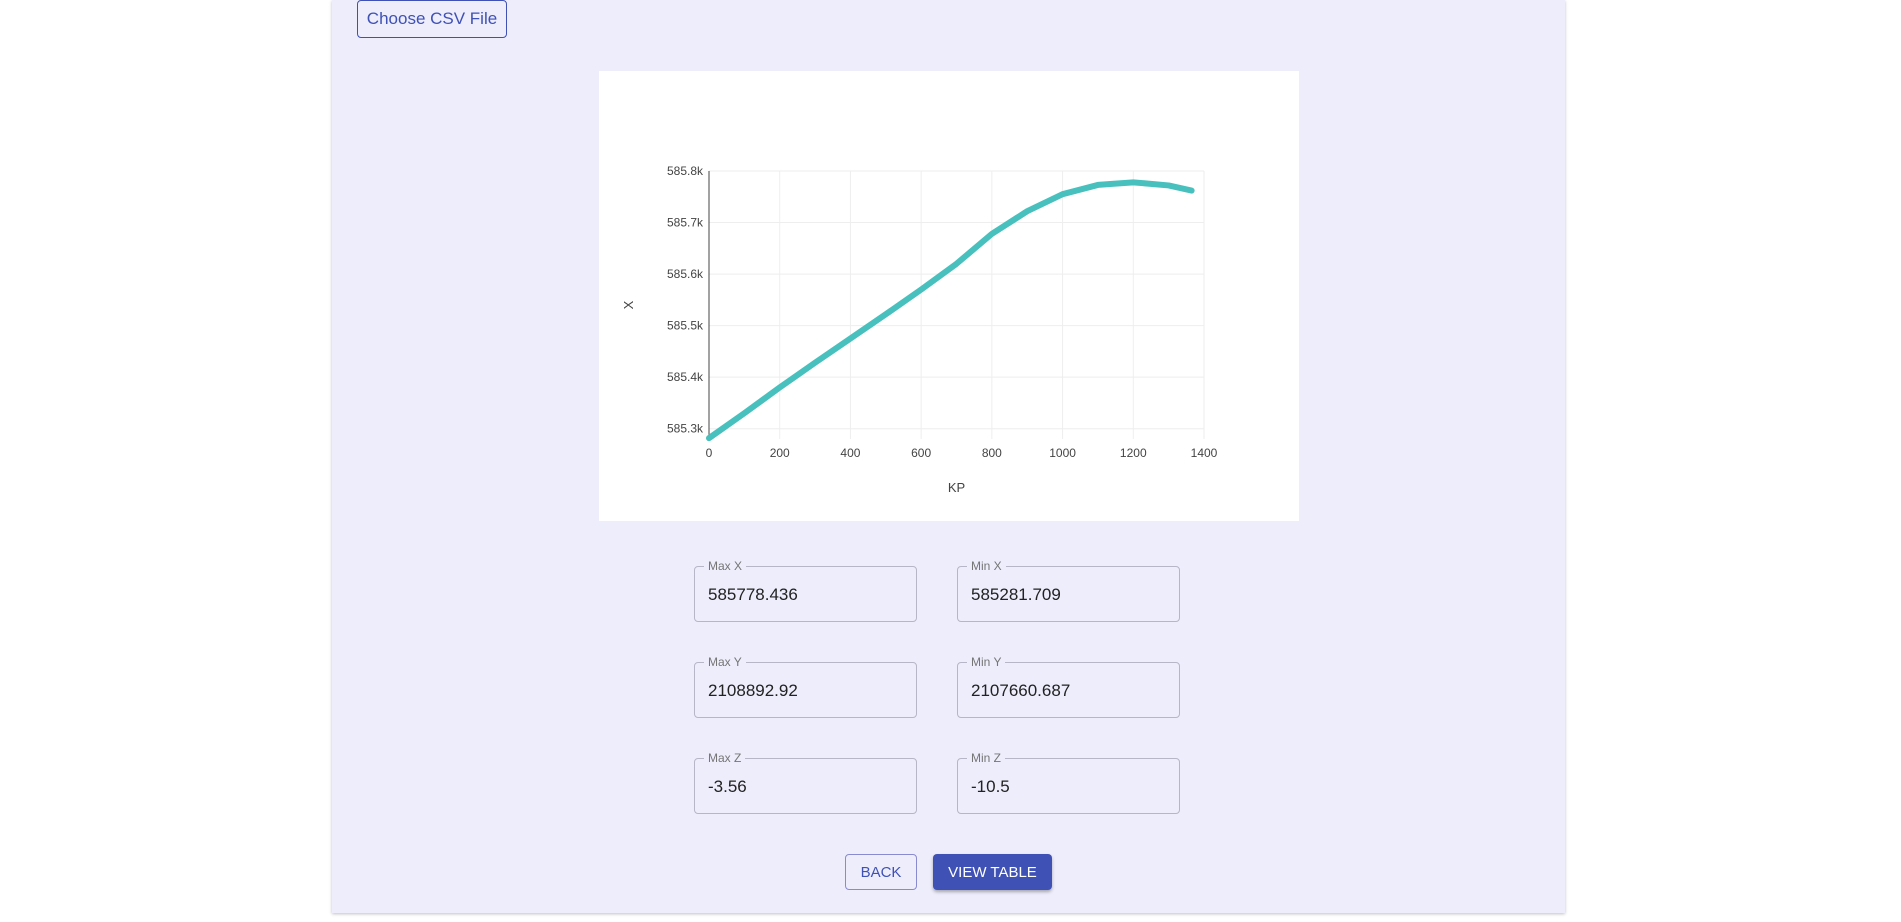 This screenshot has width=1901, height=922. Describe the element at coordinates (727, 786) in the screenshot. I see `max-z-value: -3.56` at that location.